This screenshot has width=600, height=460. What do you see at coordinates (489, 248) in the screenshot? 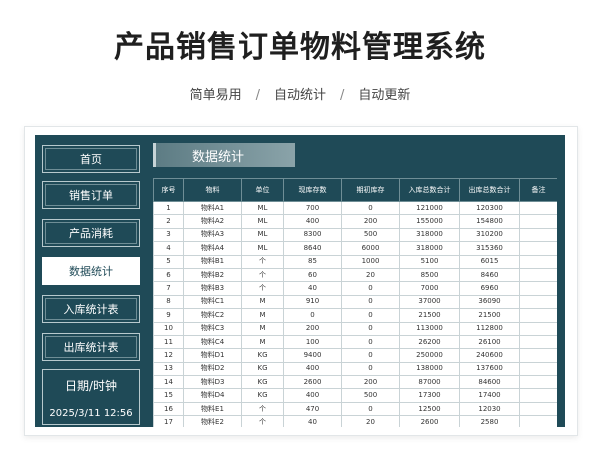
I see `cell-outbound-total: 315360` at bounding box center [489, 248].